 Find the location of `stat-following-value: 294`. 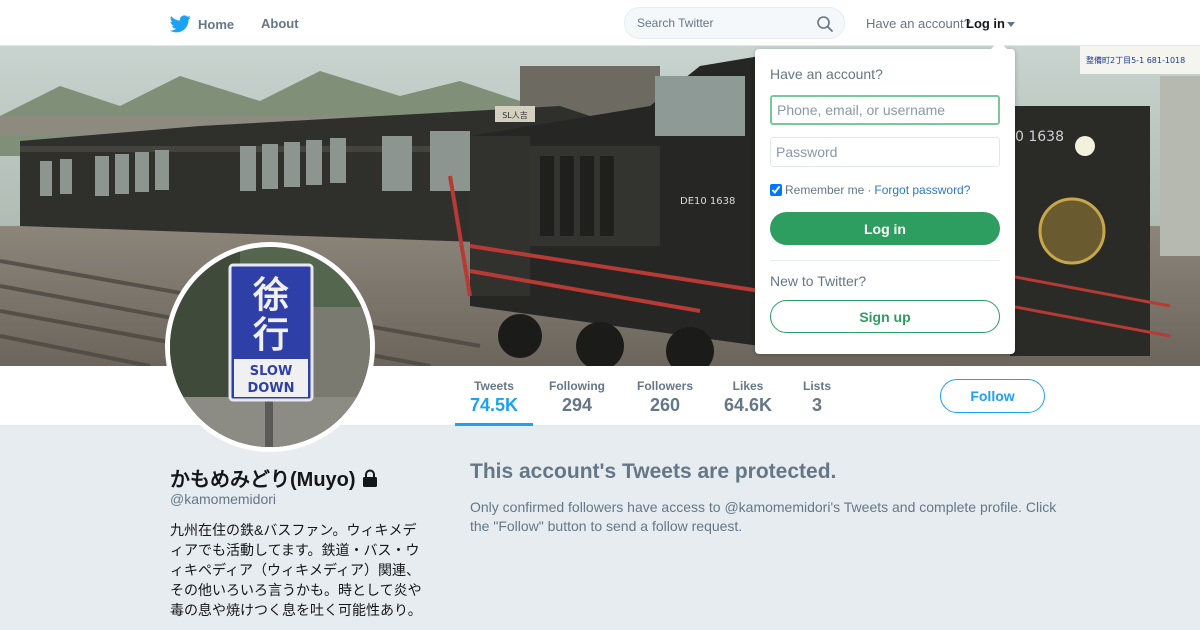

stat-following-value: 294 is located at coordinates (577, 405).